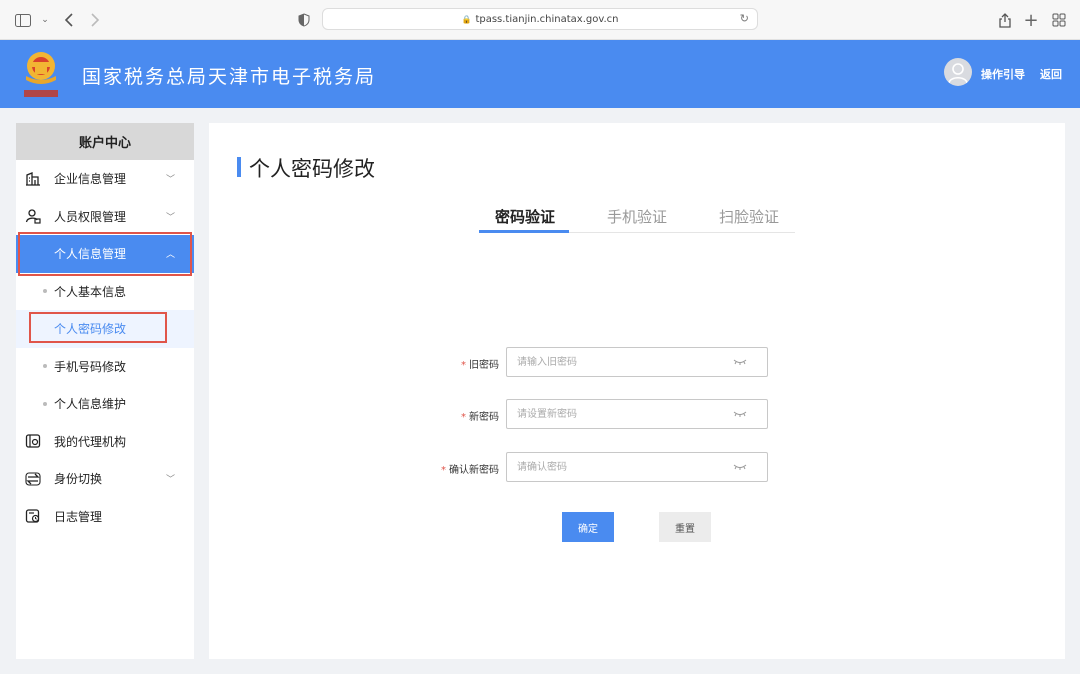  I want to click on switch-icon, so click(33, 479).